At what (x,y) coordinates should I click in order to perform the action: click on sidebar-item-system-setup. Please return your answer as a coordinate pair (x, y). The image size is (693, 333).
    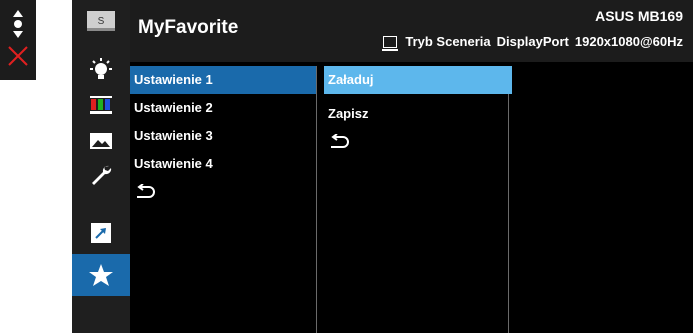
    Looking at the image, I should click on (101, 175).